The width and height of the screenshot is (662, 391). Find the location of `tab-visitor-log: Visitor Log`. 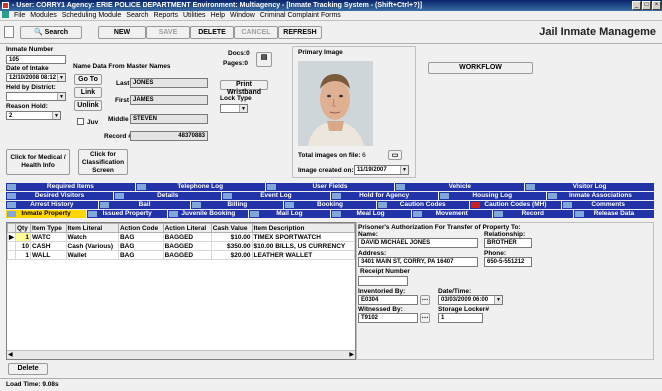

tab-visitor-log: Visitor Log is located at coordinates (589, 187).